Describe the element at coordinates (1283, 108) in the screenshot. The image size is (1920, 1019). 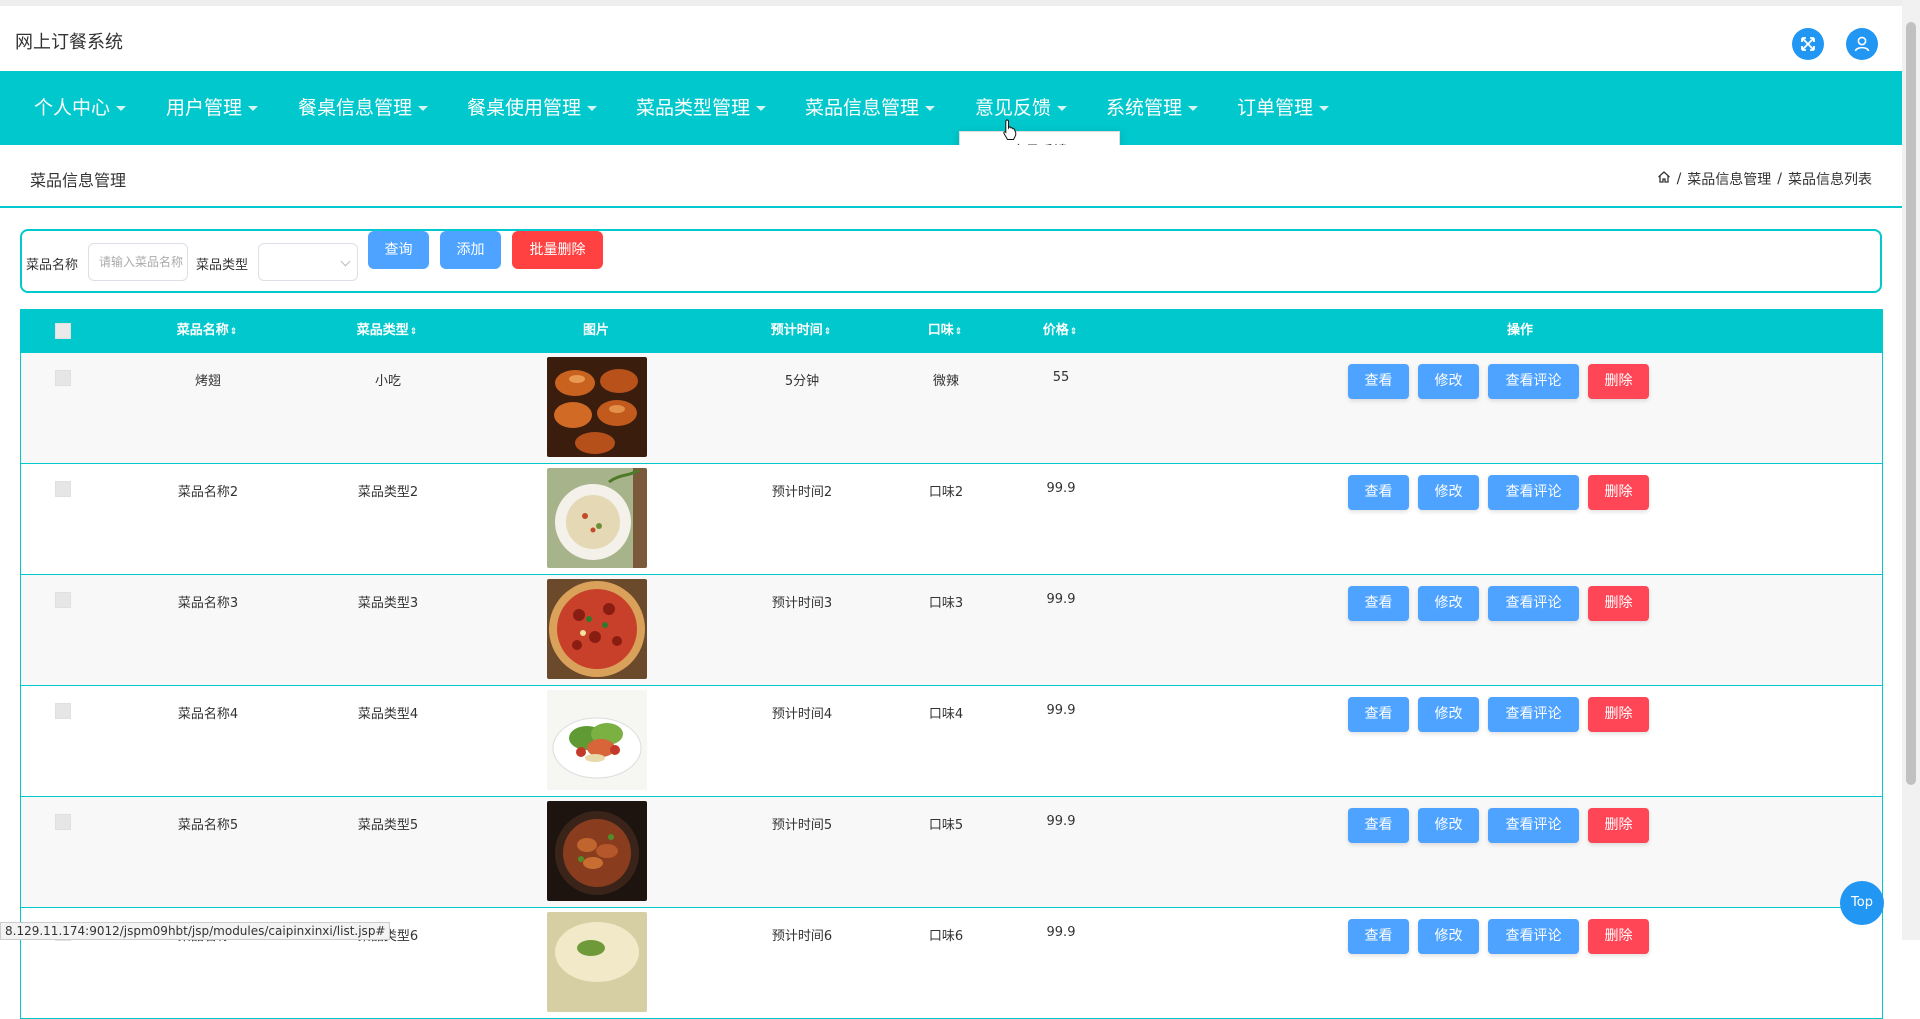
I see `nav-item-orders: 订单管理` at that location.